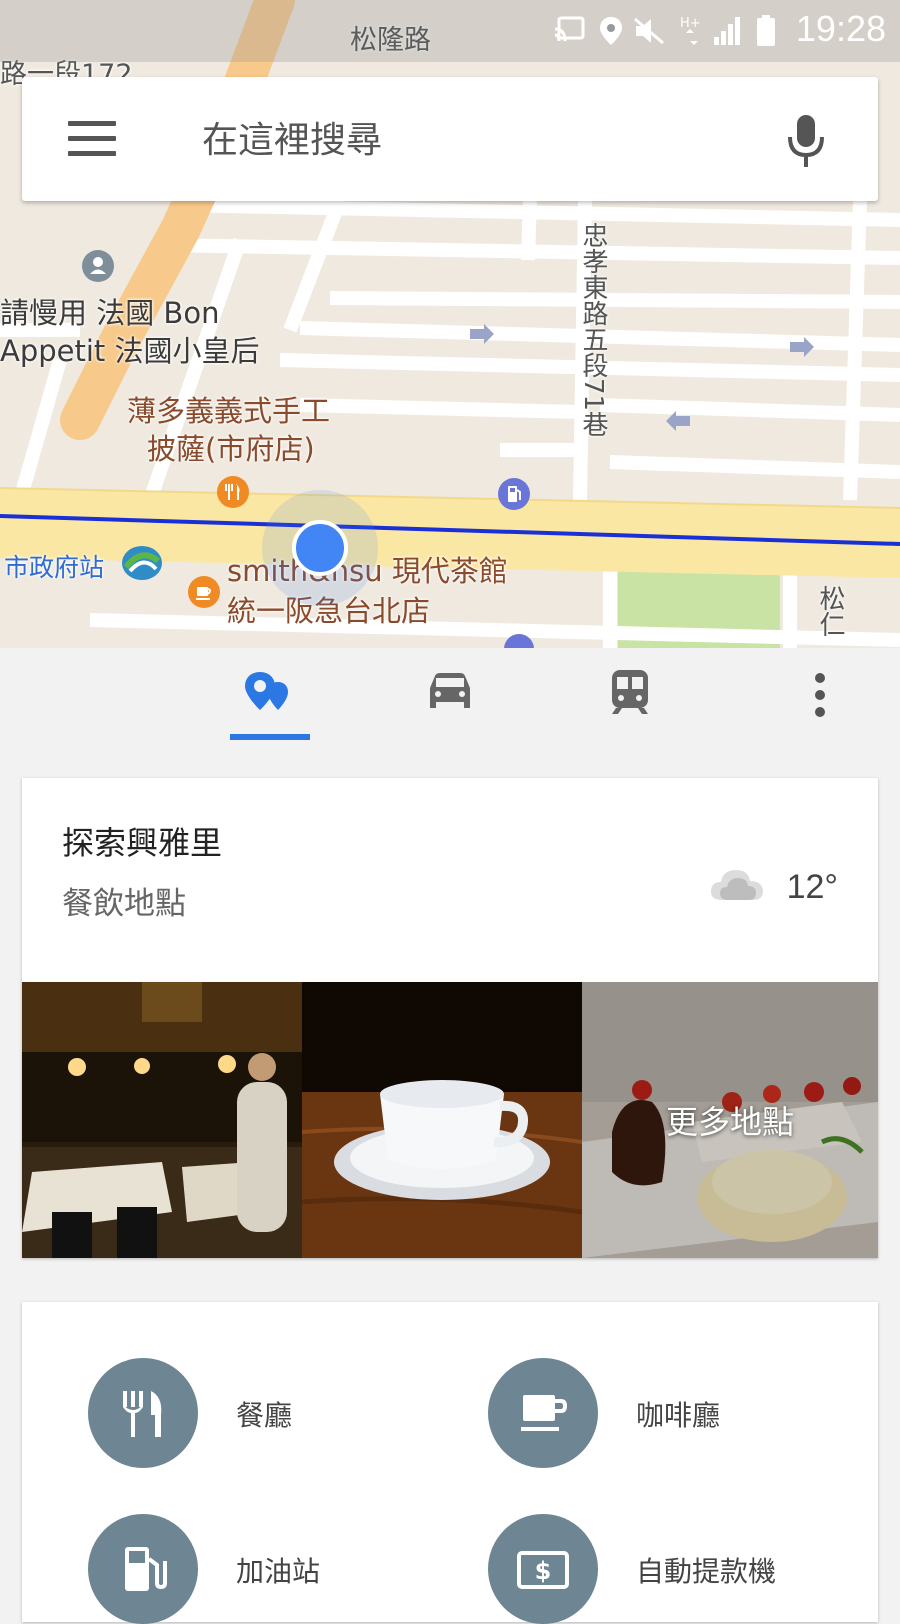  Describe the element at coordinates (54, 566) in the screenshot. I see `map-station-label: 市政府站` at that location.